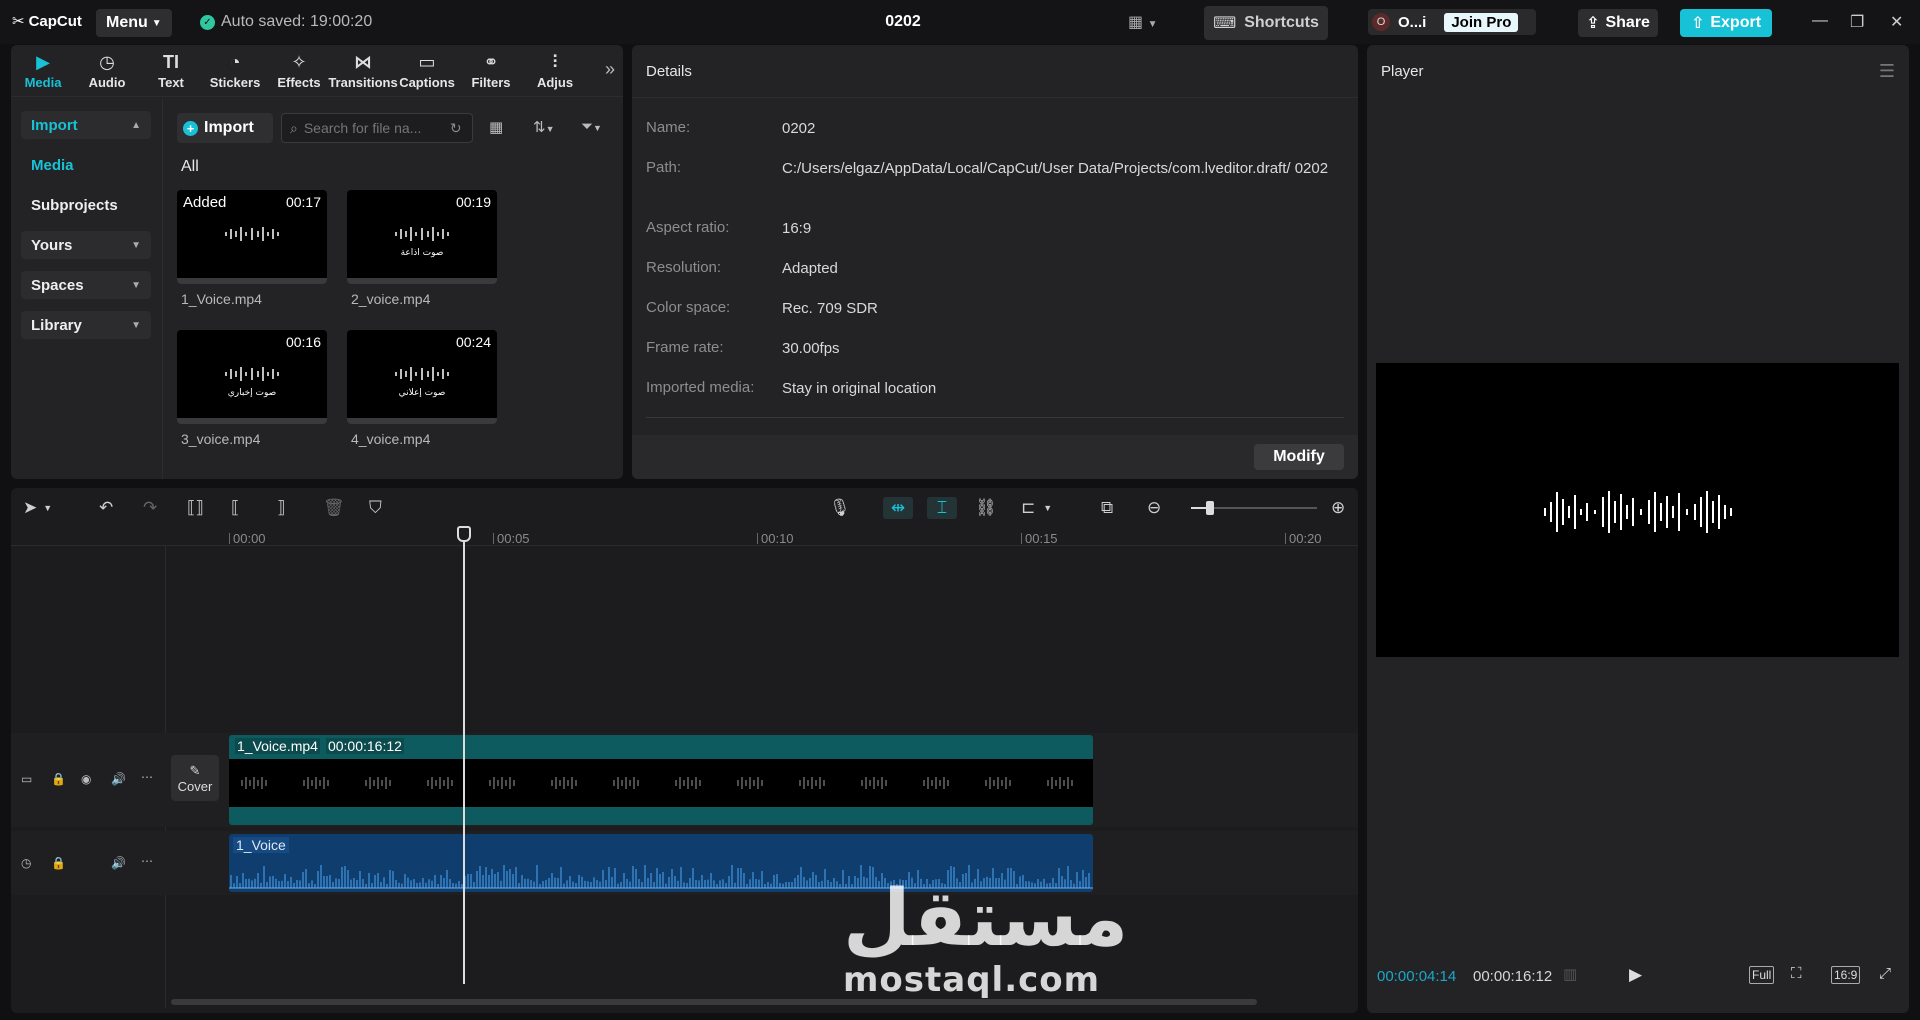 This screenshot has width=1920, height=1020. I want to click on media-item-name: 2_voice.mp4, so click(391, 299).